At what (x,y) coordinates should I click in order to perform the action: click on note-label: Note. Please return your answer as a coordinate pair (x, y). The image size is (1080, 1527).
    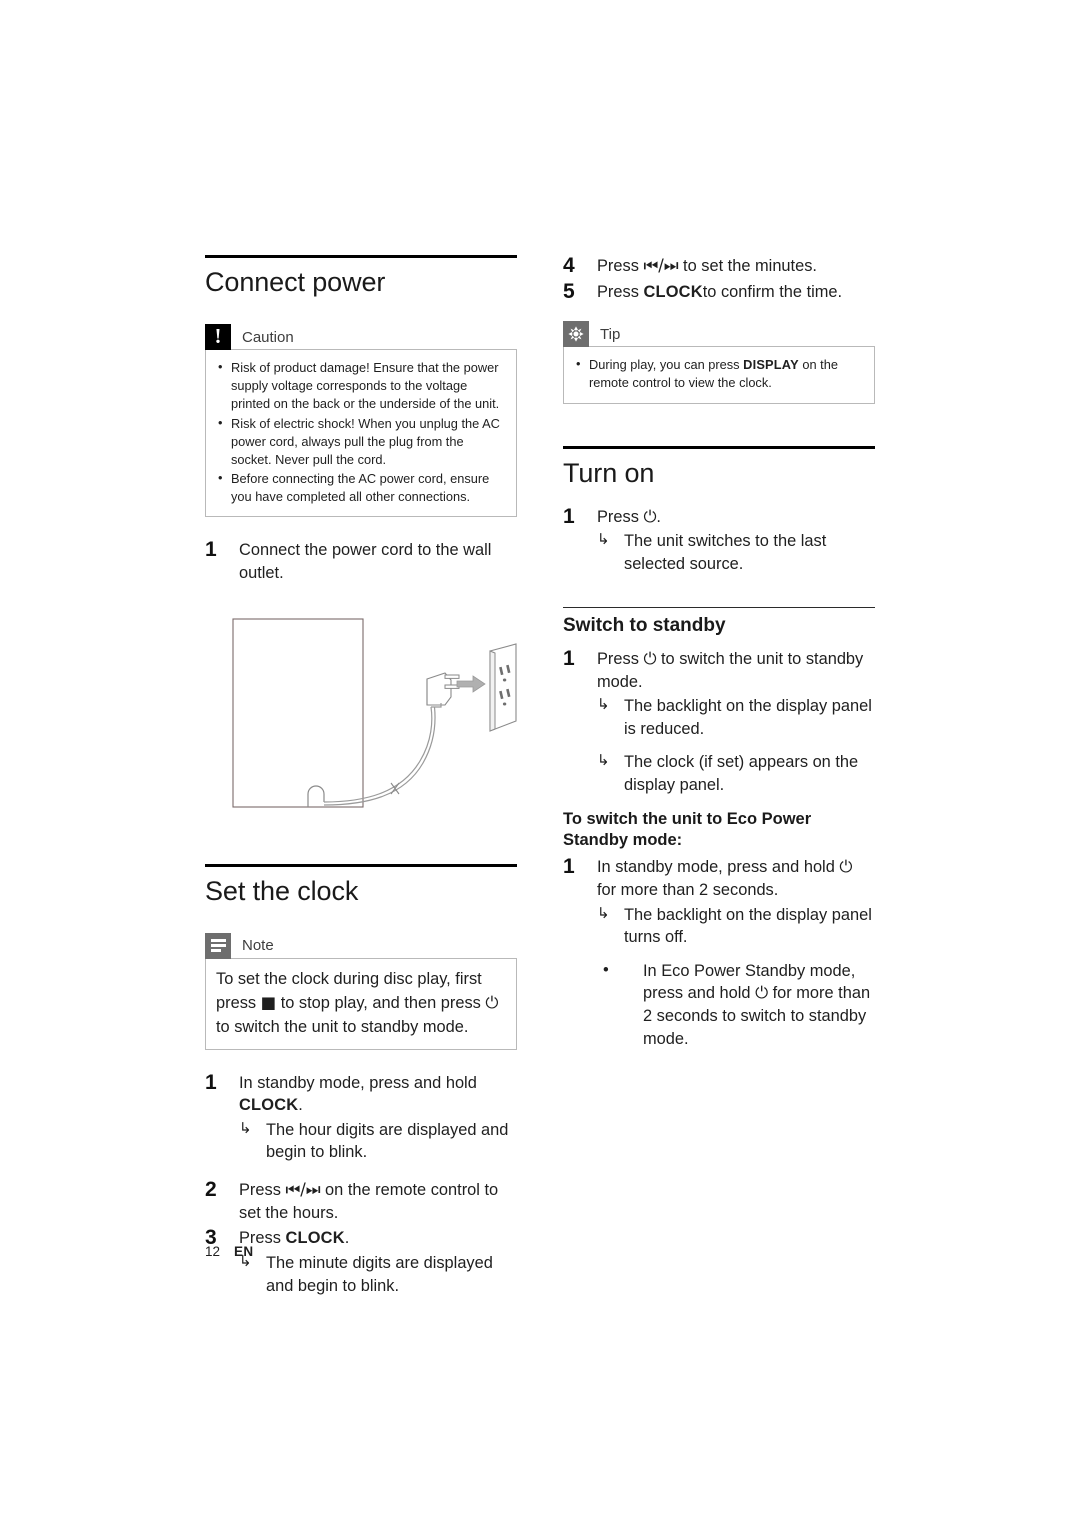
    Looking at the image, I should click on (258, 946).